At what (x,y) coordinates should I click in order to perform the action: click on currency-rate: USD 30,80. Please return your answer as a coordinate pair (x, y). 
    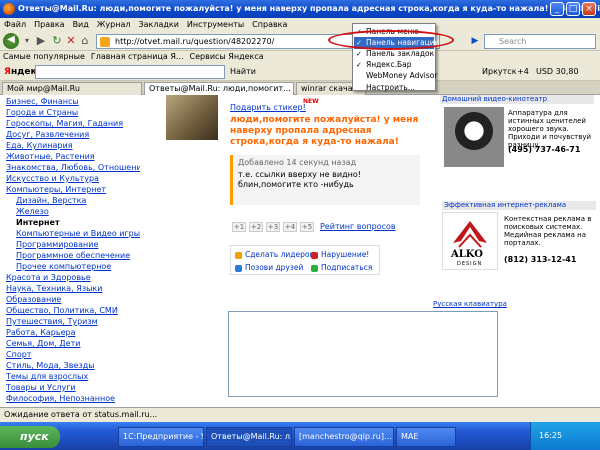
    Looking at the image, I should click on (557, 72).